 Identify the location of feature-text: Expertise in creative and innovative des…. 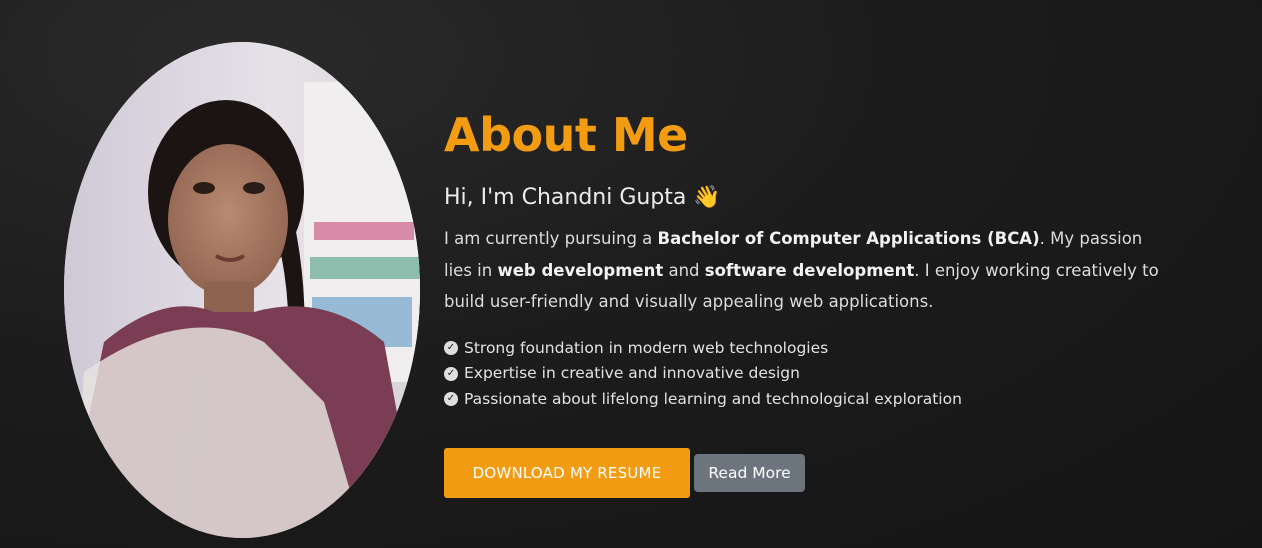
(632, 373).